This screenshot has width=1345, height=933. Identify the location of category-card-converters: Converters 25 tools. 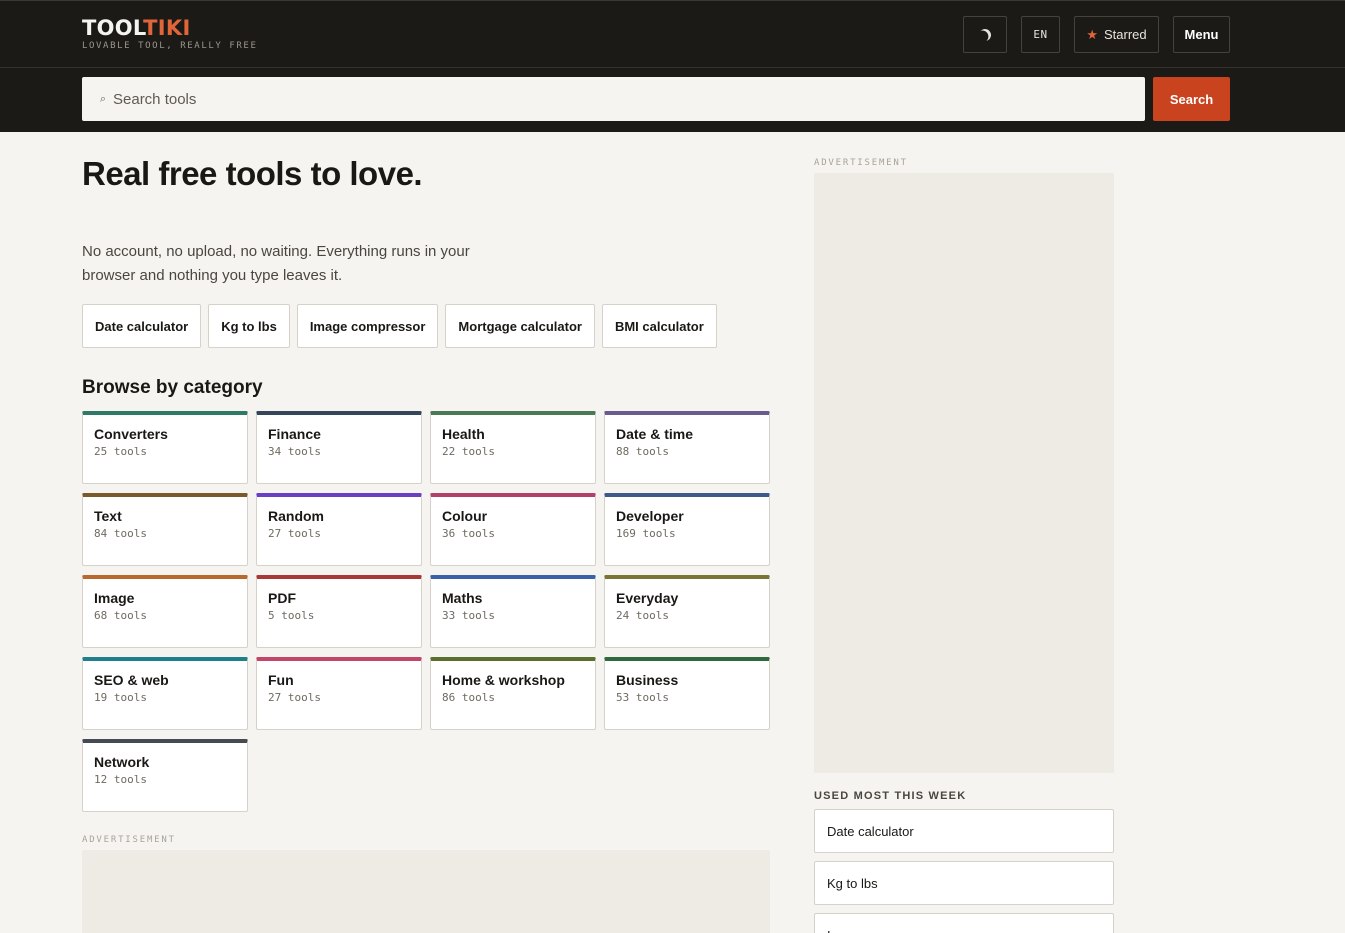
(165, 447).